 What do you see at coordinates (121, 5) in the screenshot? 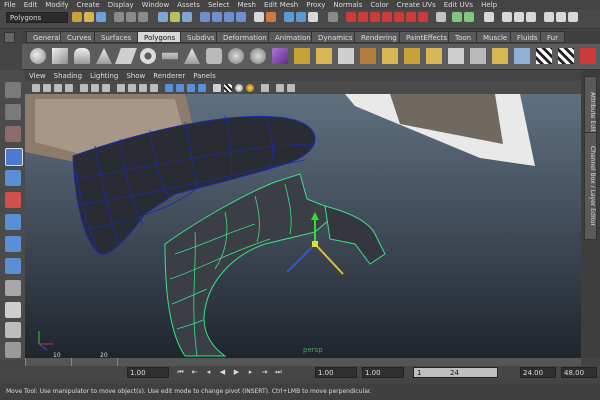
I see `menu-display: Display` at bounding box center [121, 5].